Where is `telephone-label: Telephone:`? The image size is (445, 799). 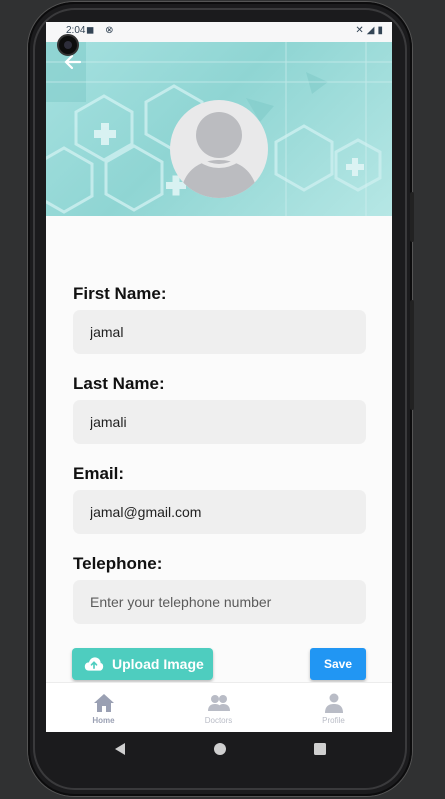
telephone-label: Telephone: is located at coordinates (118, 563).